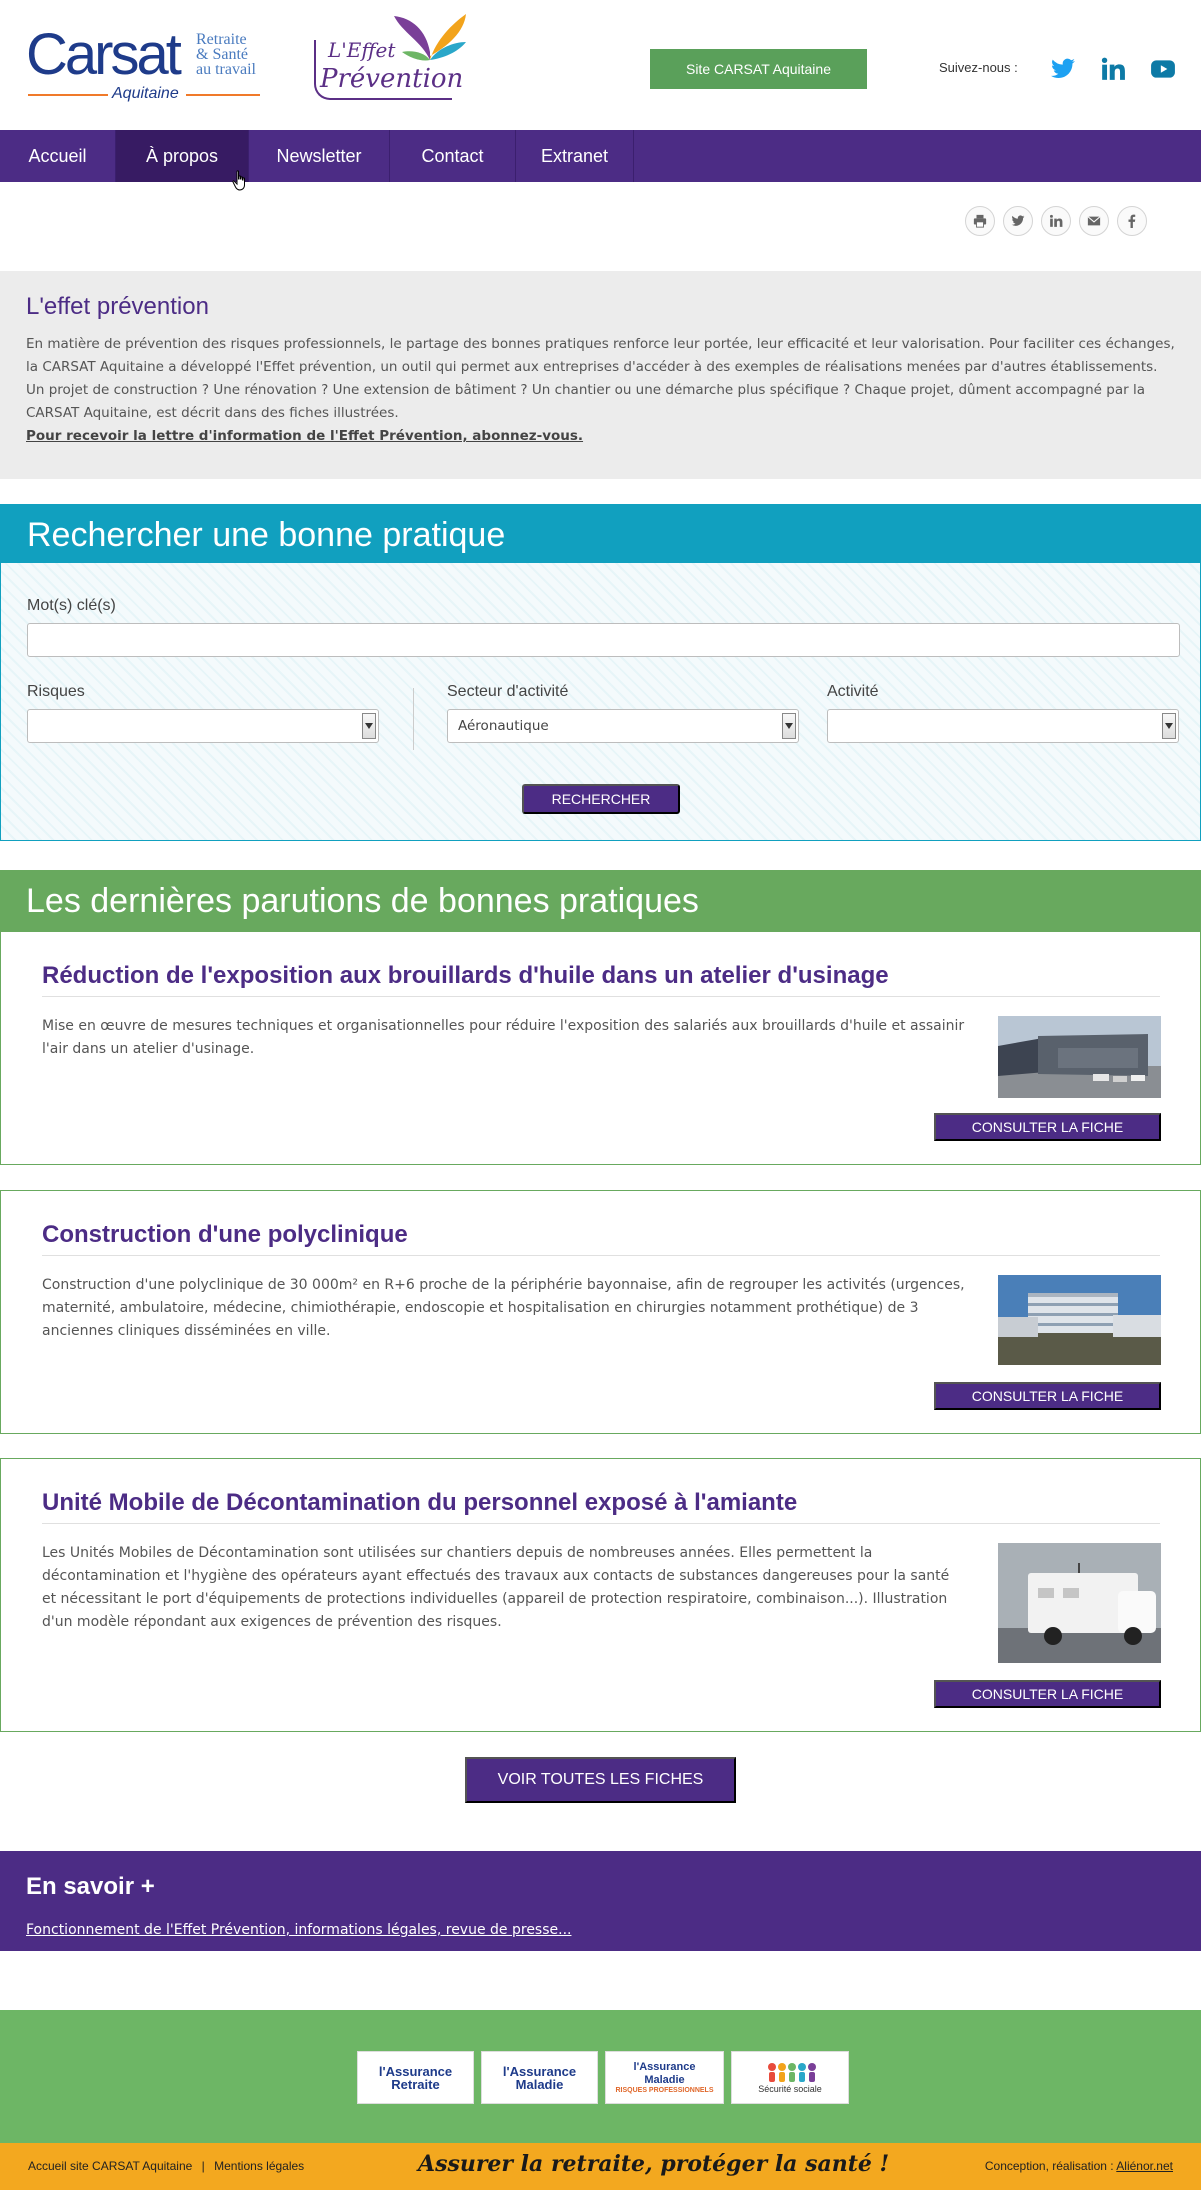 The image size is (1201, 2190). What do you see at coordinates (145, 93) in the screenshot?
I see `carsat-logo-region: Aquitaine` at bounding box center [145, 93].